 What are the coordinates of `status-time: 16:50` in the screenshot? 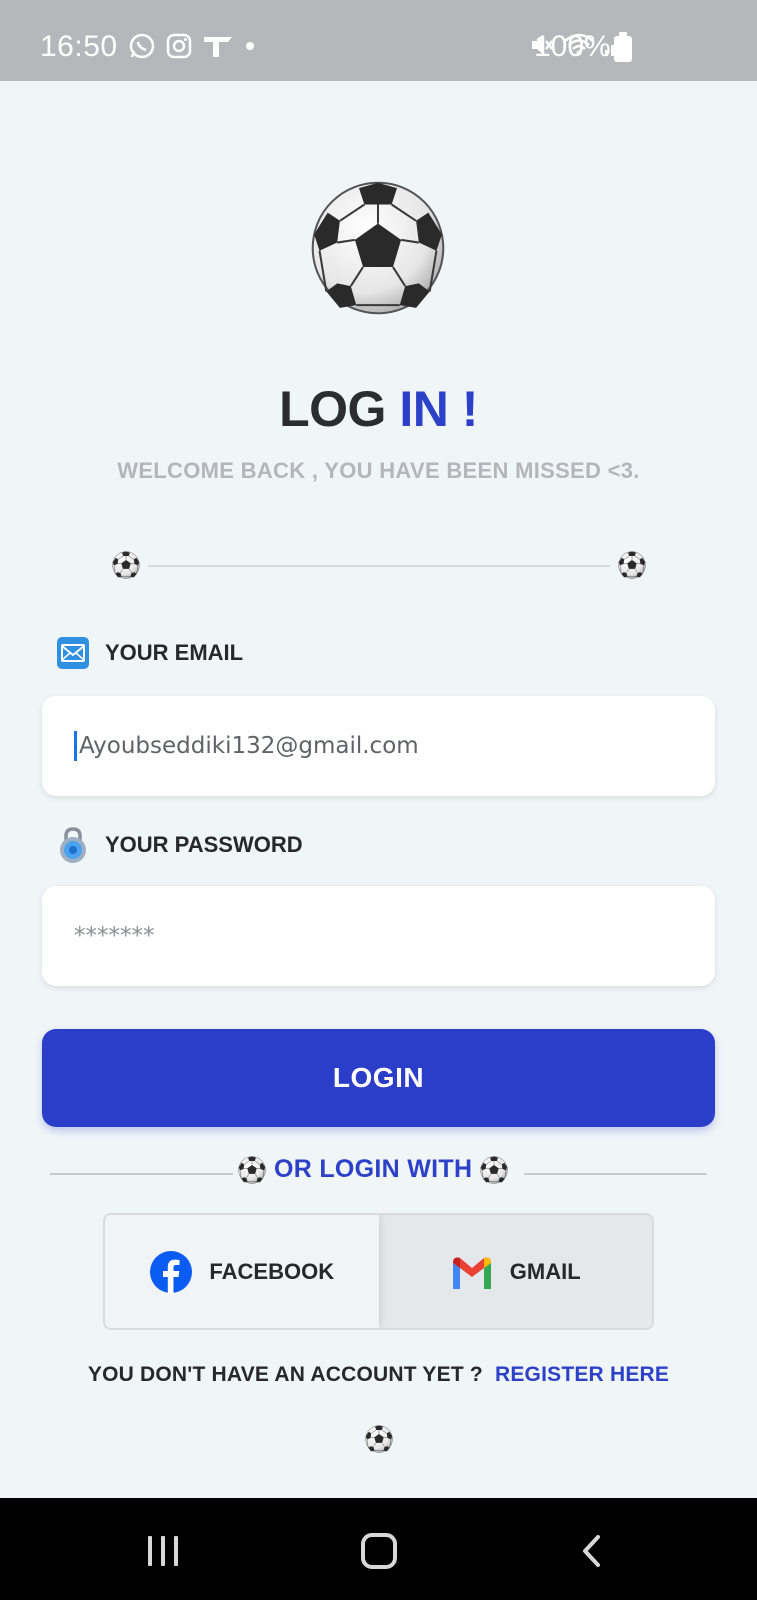 It's located at (79, 46).